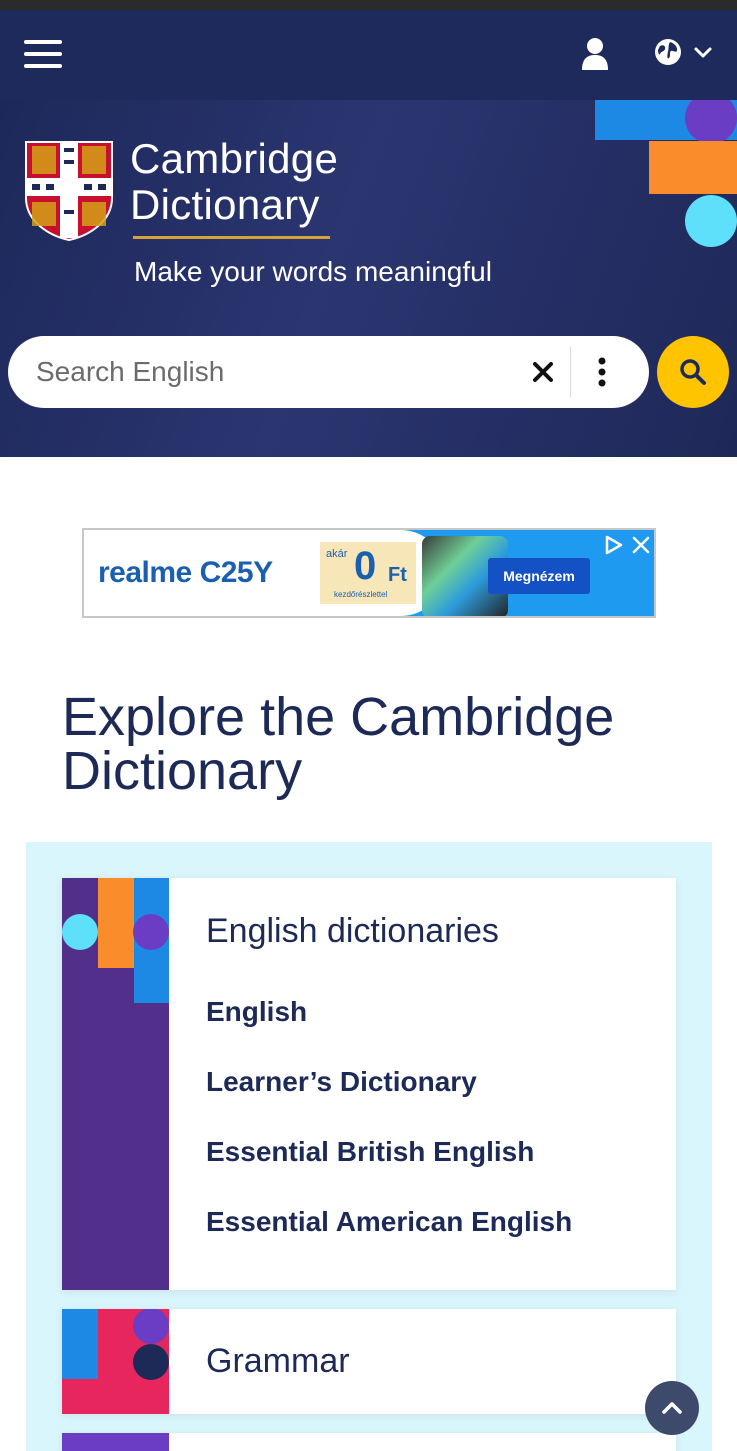 This screenshot has width=737, height=1451. Describe the element at coordinates (278, 1361) in the screenshot. I see `card-heading-grammar: Grammar` at that location.